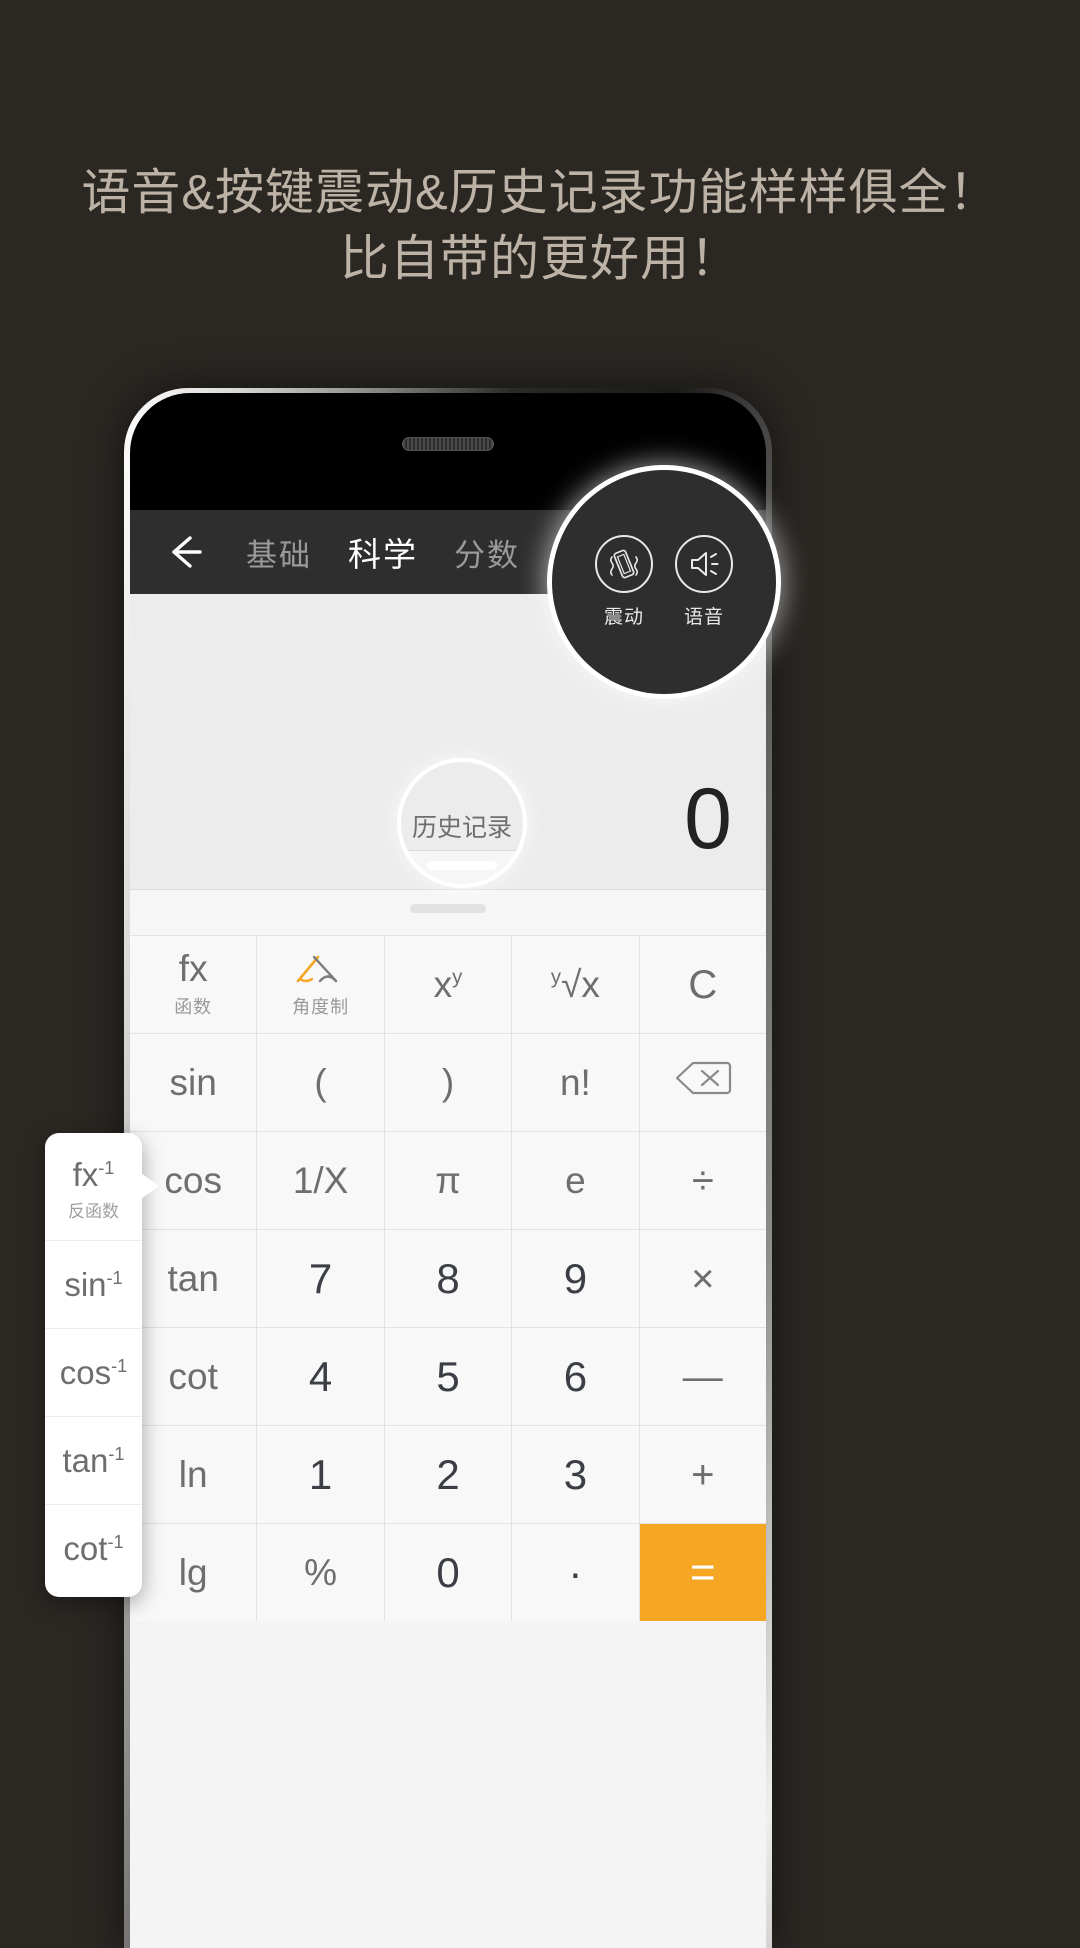  Describe the element at coordinates (540, 226) in the screenshot. I see `promo-headline: 语音&按键震动&历史记录功能样样俱全！ 比自带的更好用！` at that location.